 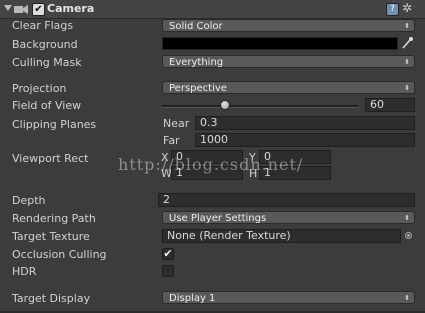 What do you see at coordinates (47, 62) in the screenshot?
I see `culling-mask-label: Culling Mask` at bounding box center [47, 62].